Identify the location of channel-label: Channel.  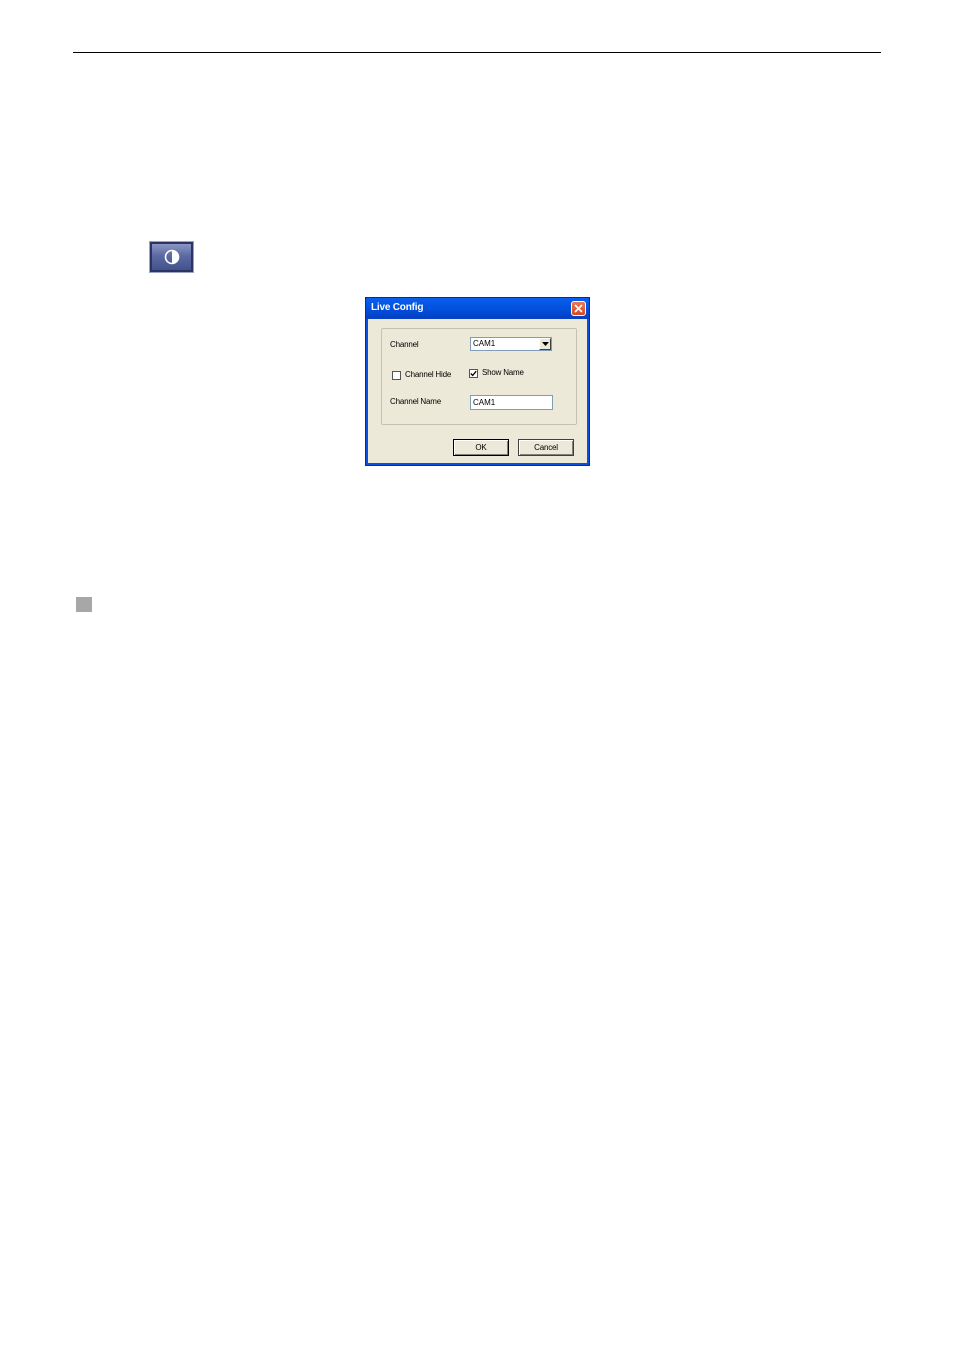
(404, 344).